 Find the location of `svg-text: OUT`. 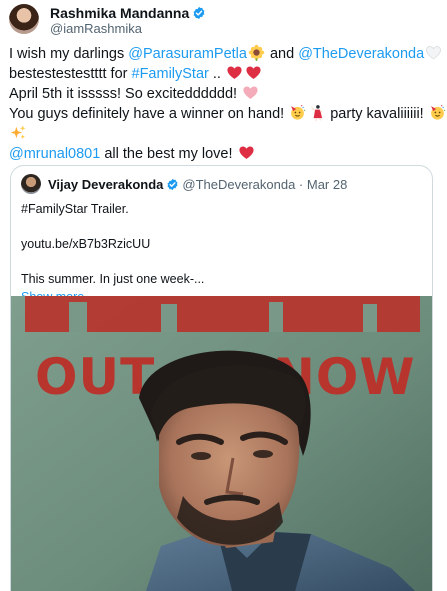

svg-text: OUT is located at coordinates (95, 377).